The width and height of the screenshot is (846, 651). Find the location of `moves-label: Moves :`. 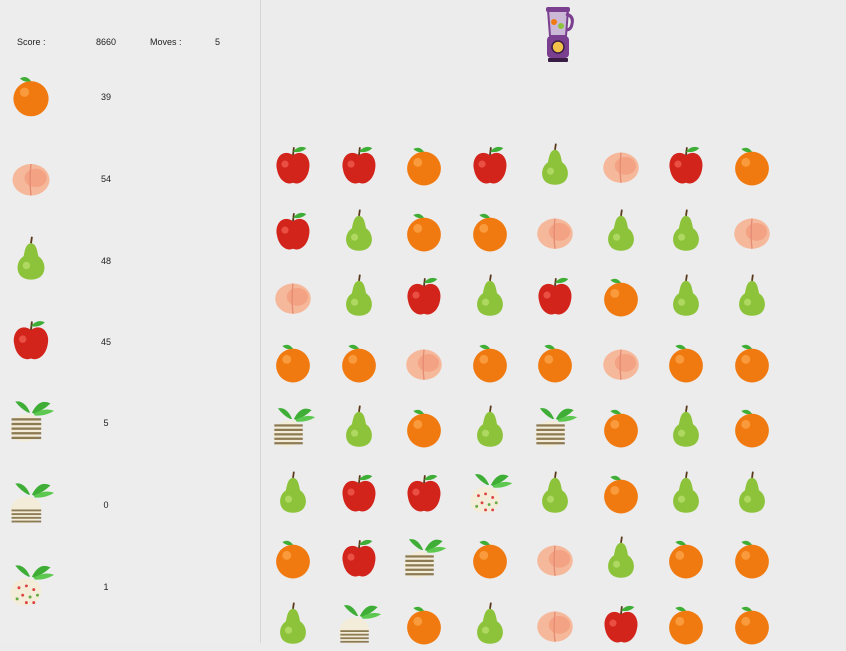

moves-label: Moves : is located at coordinates (166, 42).